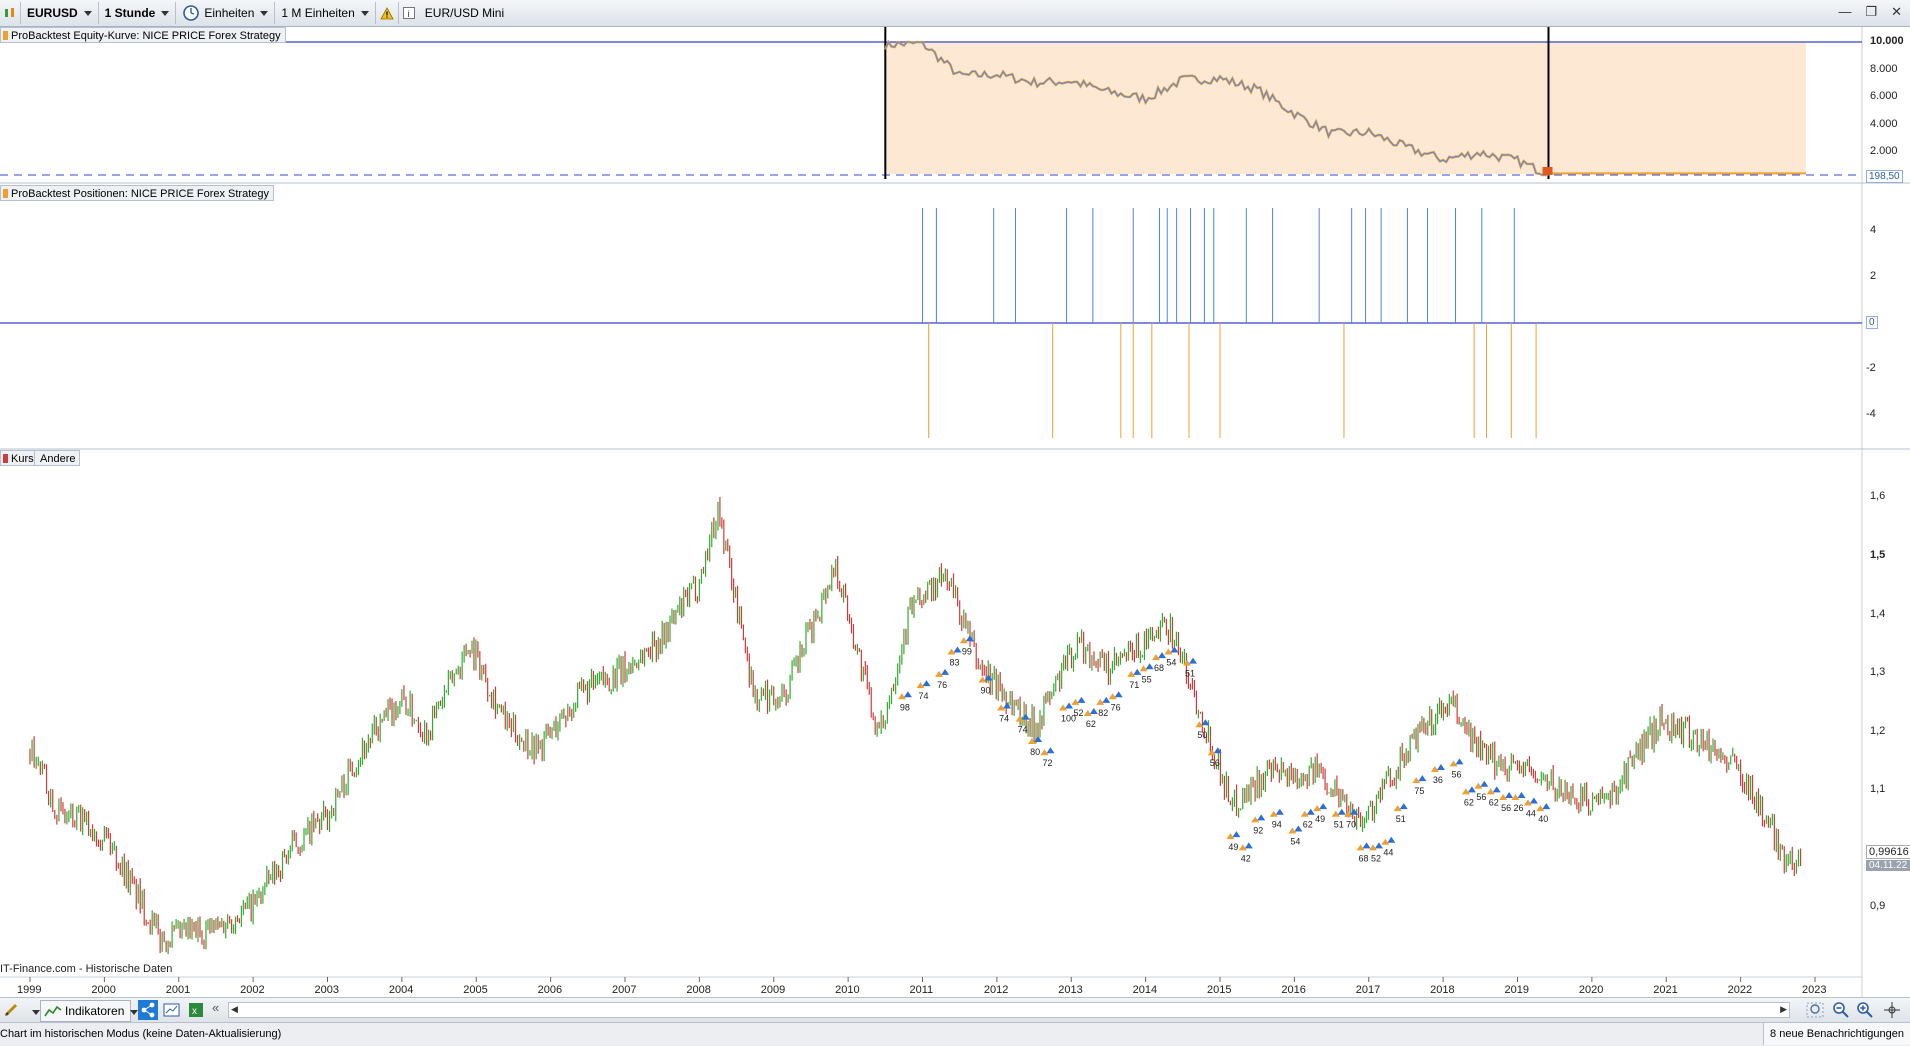 The height and width of the screenshot is (1046, 1910). I want to click on restore-icon: ❐, so click(1871, 12).